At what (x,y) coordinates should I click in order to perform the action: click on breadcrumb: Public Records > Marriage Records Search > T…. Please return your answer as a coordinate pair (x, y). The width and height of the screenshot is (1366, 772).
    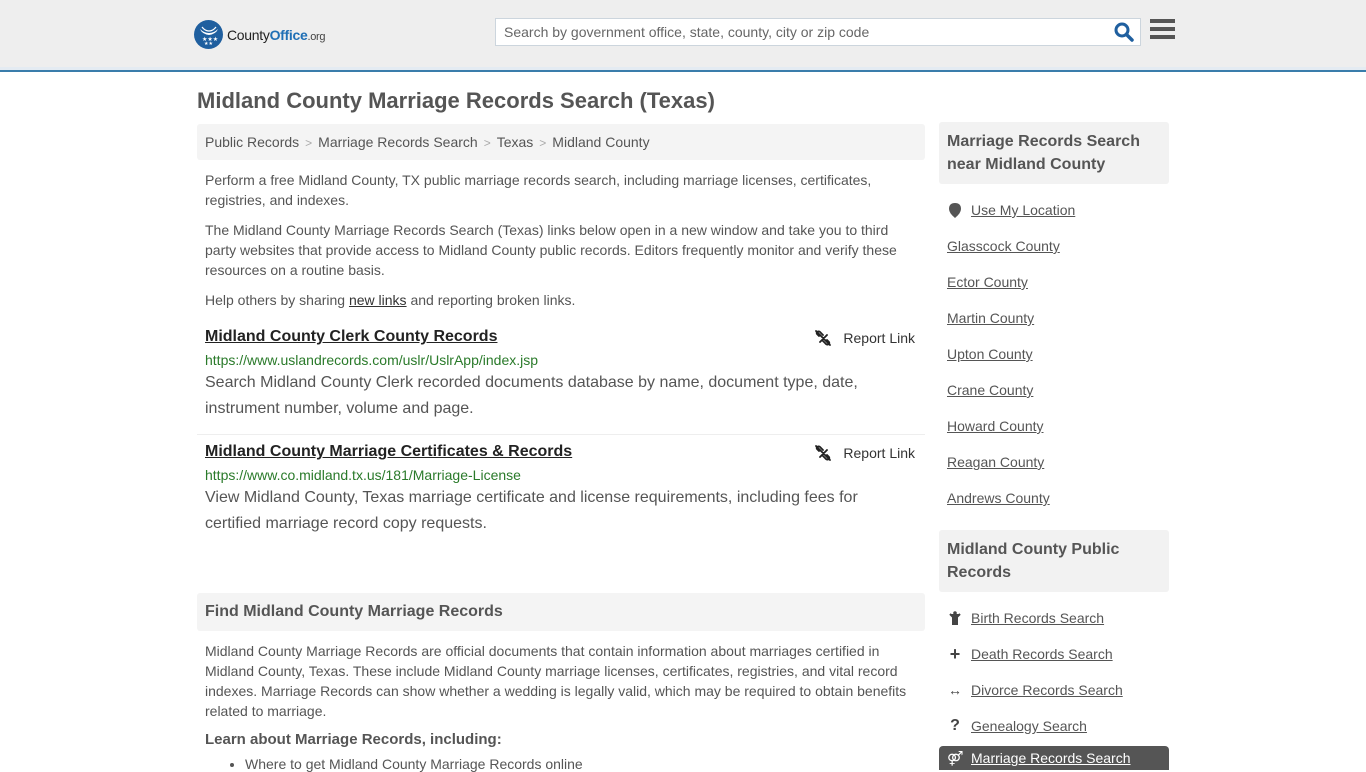
    Looking at the image, I should click on (561, 142).